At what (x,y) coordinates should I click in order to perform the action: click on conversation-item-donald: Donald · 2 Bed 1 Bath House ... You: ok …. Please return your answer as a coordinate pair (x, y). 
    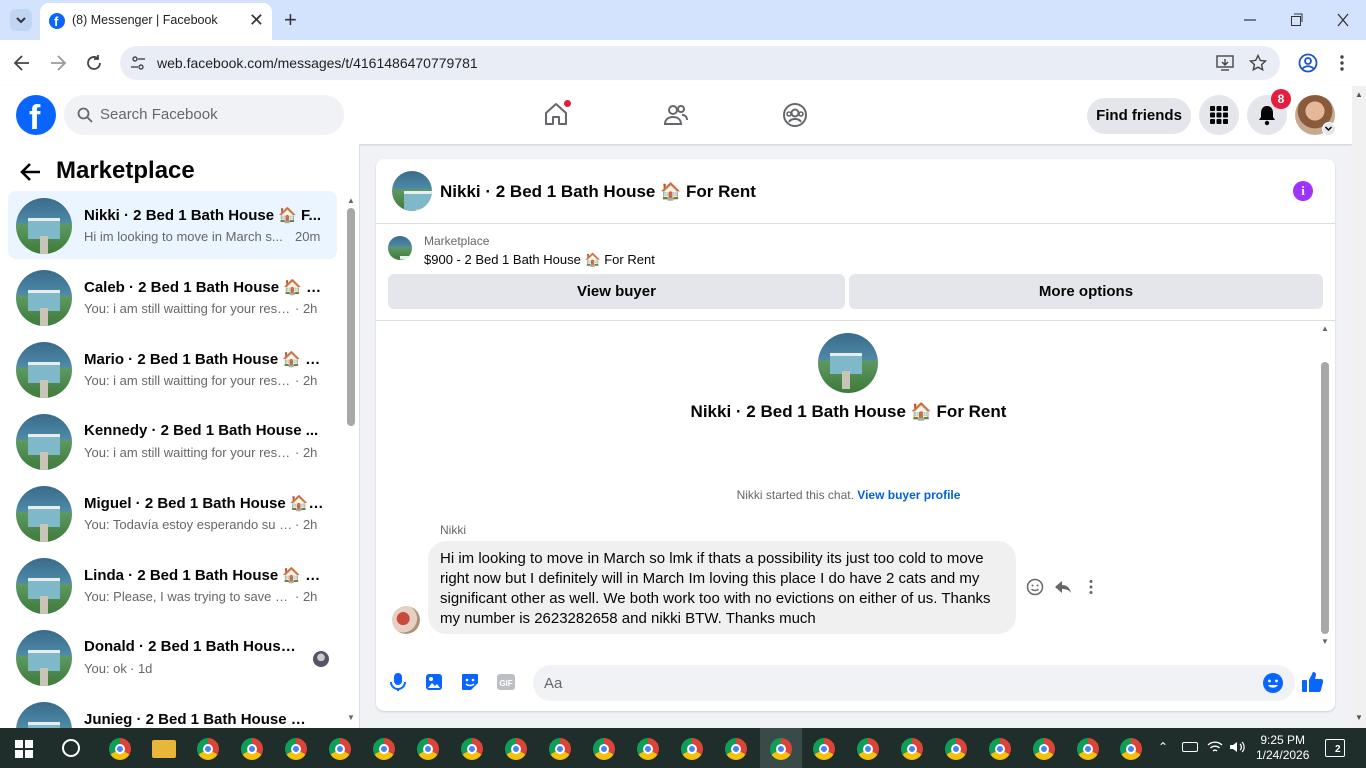
    Looking at the image, I should click on (172, 657).